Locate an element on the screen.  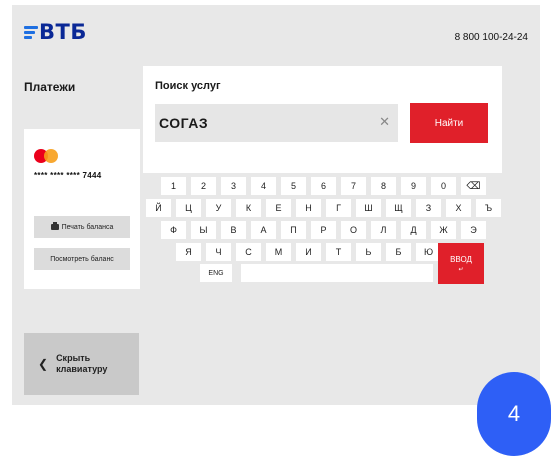
keyboard-key: Щ is located at coordinates (398, 208).